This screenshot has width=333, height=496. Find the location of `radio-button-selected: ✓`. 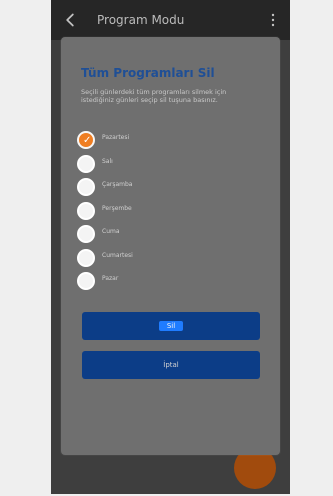

radio-button-selected: ✓ is located at coordinates (86, 140).